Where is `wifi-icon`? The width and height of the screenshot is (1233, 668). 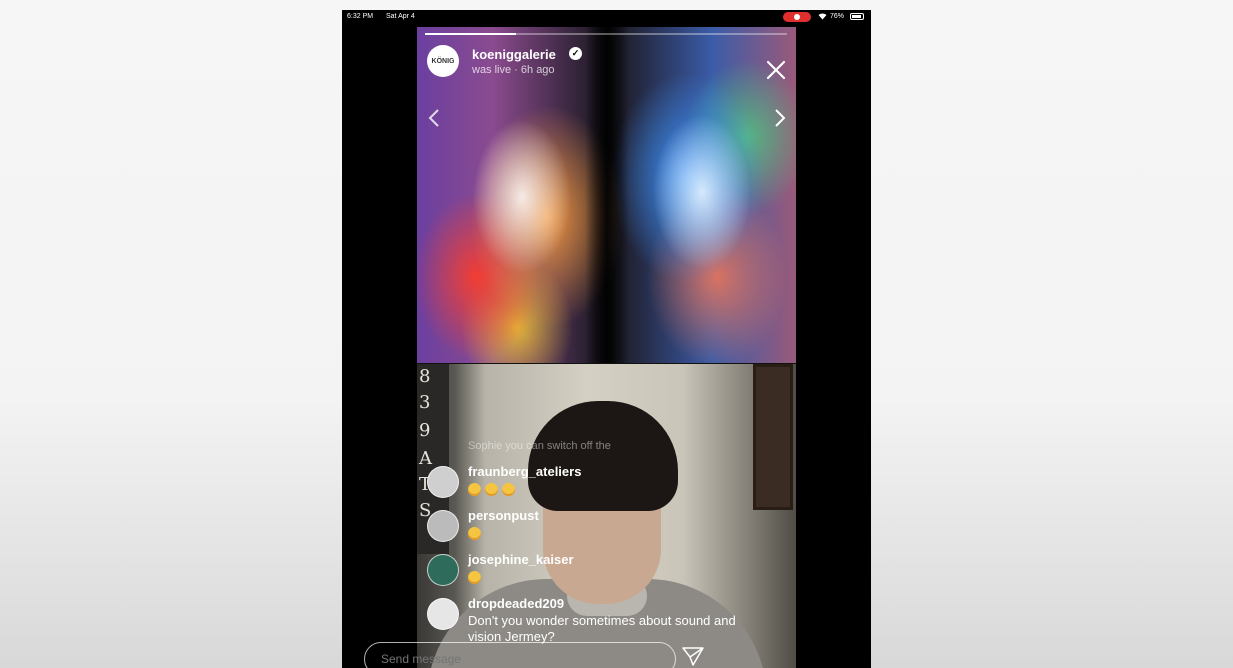 wifi-icon is located at coordinates (822, 17).